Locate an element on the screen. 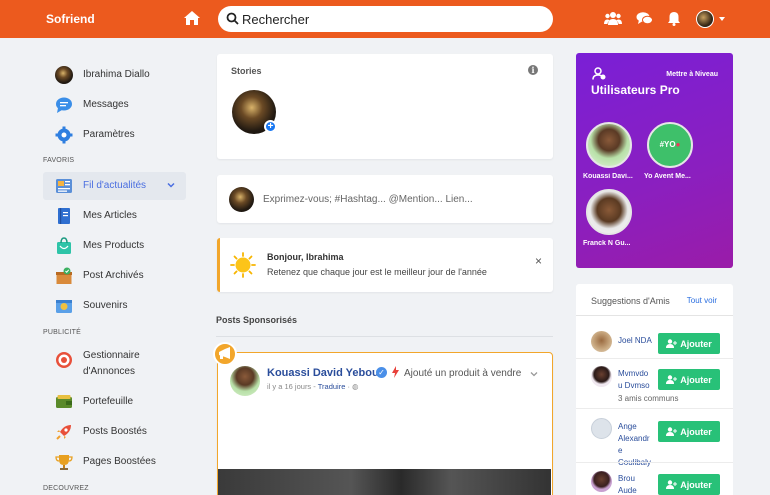 The height and width of the screenshot is (495, 770). sidebar-item-messages: Messages is located at coordinates (114, 105).